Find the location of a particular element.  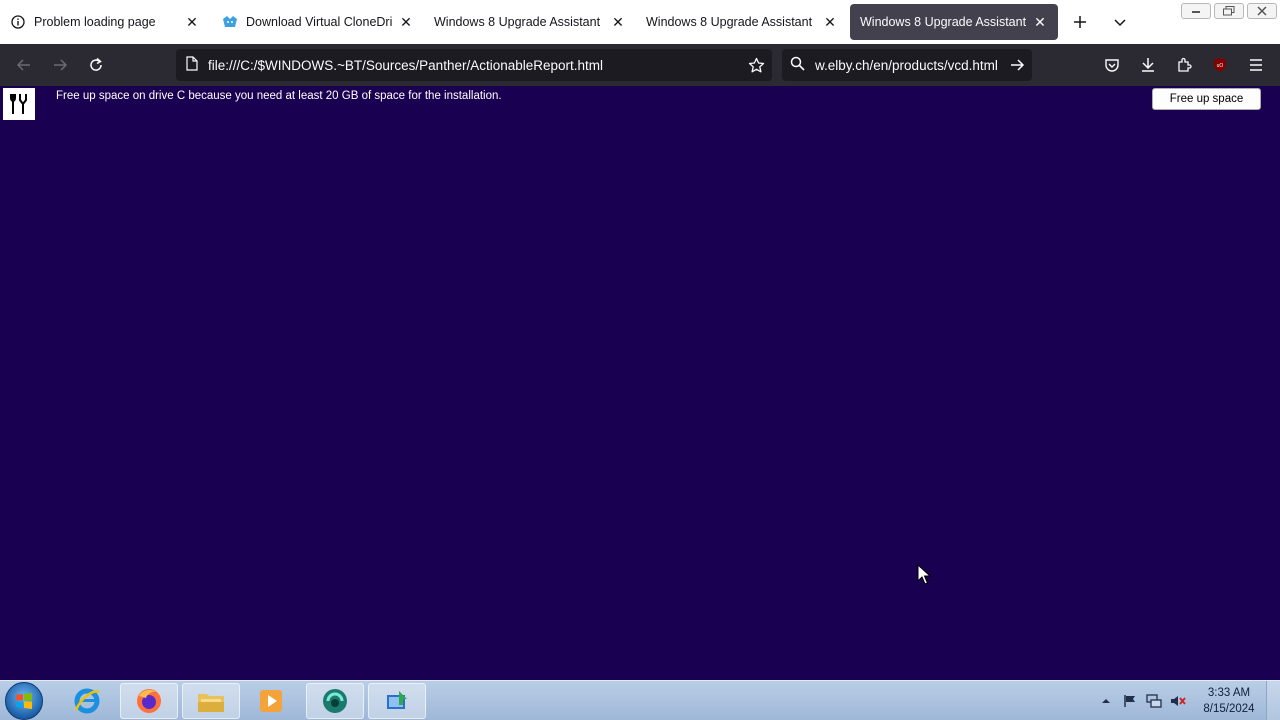

pocket-icon is located at coordinates (1112, 65).